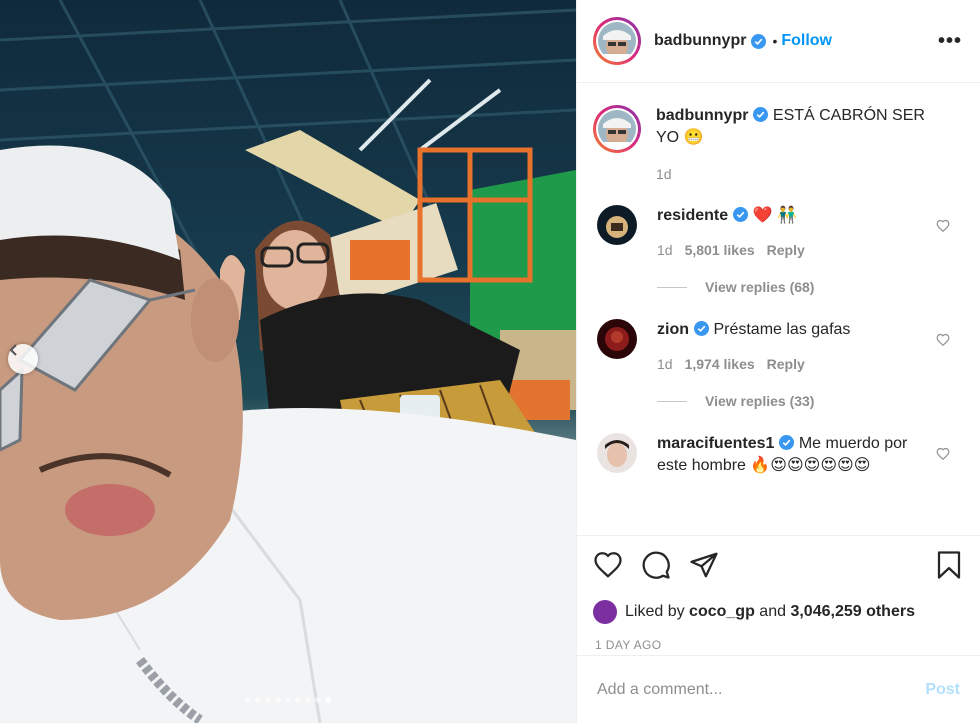  I want to click on liked-by-prefix: Liked by, so click(655, 611).